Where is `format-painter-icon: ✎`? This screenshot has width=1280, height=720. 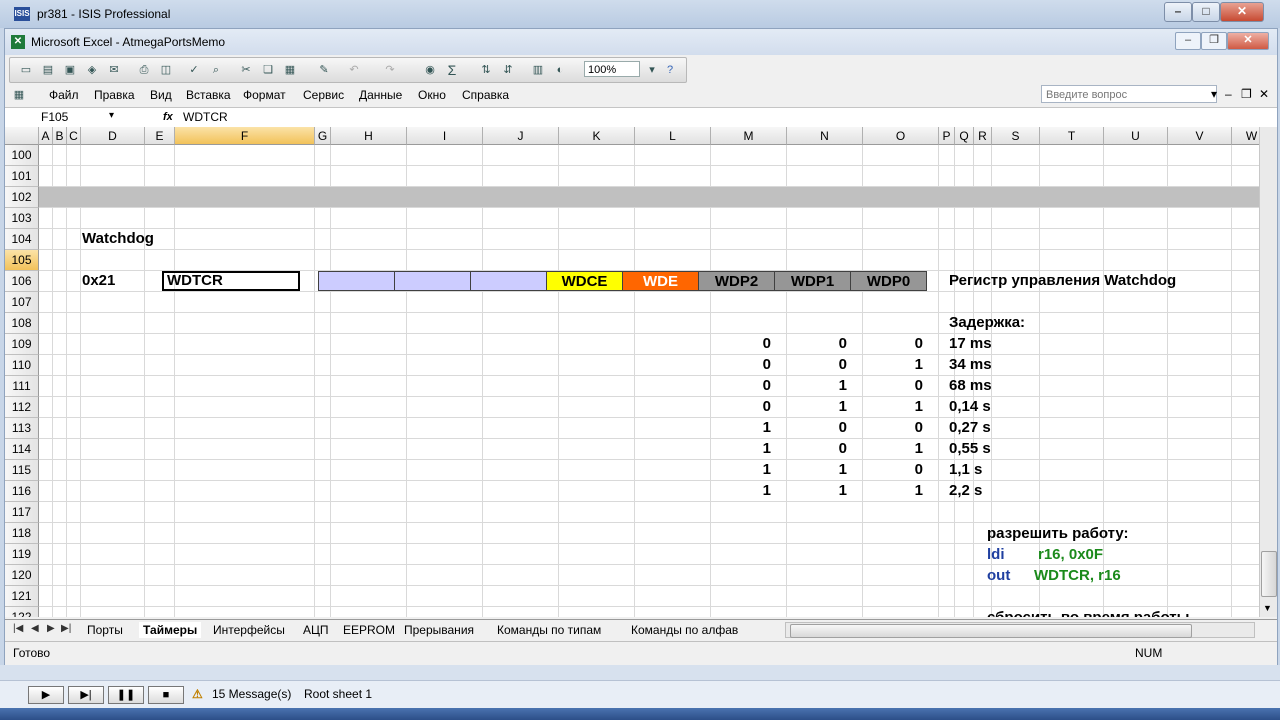 format-painter-icon: ✎ is located at coordinates (324, 70).